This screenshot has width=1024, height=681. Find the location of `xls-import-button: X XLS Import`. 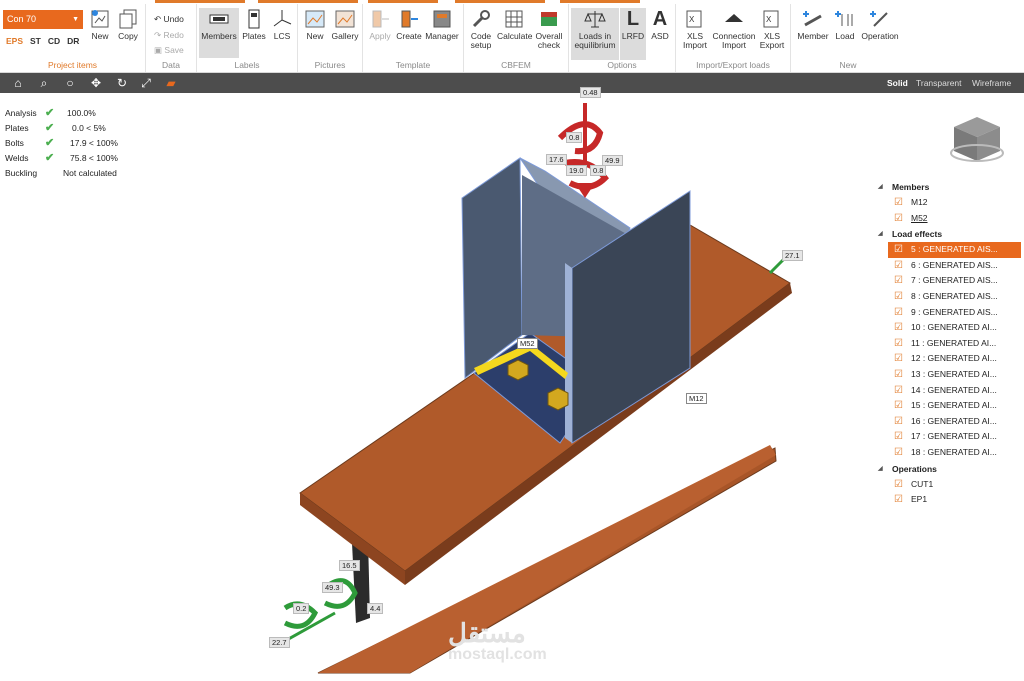

xls-import-button: X XLS Import is located at coordinates (695, 29).